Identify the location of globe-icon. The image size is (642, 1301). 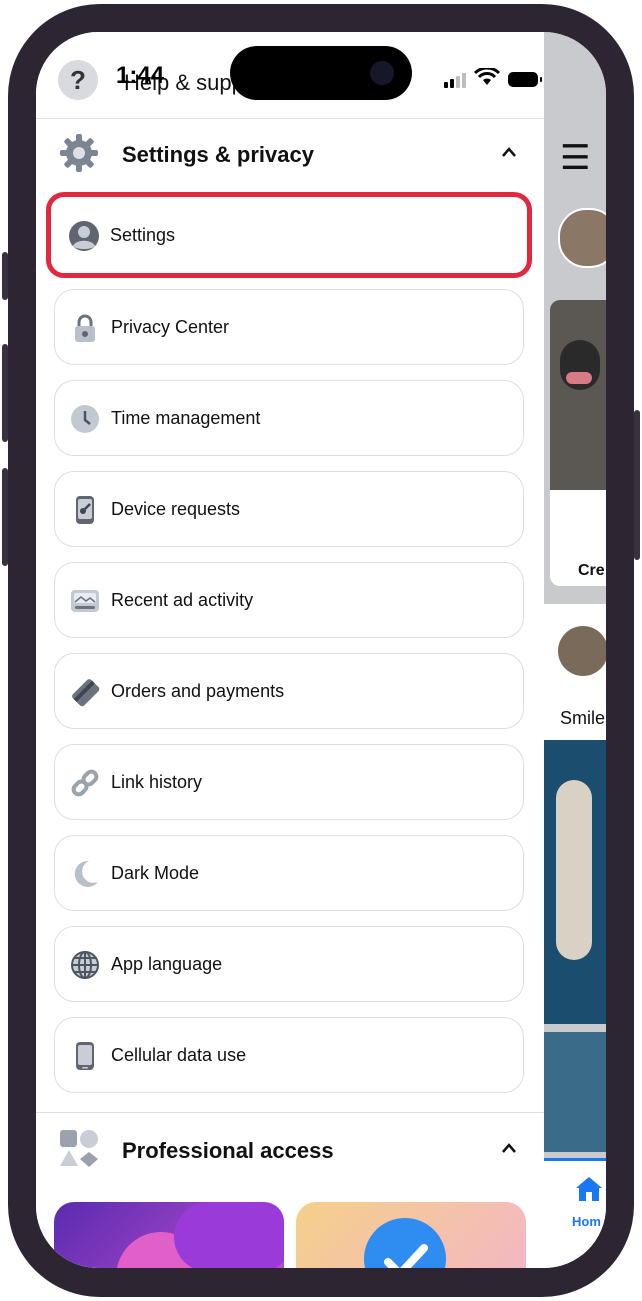
(85, 965).